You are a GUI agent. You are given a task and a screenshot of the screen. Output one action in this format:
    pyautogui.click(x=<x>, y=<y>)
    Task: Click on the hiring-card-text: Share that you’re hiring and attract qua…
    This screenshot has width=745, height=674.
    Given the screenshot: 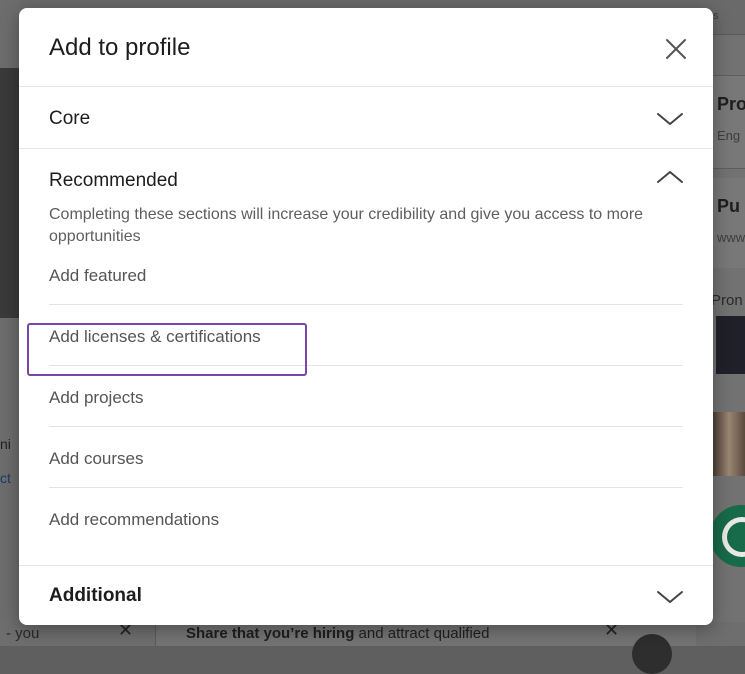 What is the action you would take?
    pyautogui.click(x=338, y=633)
    